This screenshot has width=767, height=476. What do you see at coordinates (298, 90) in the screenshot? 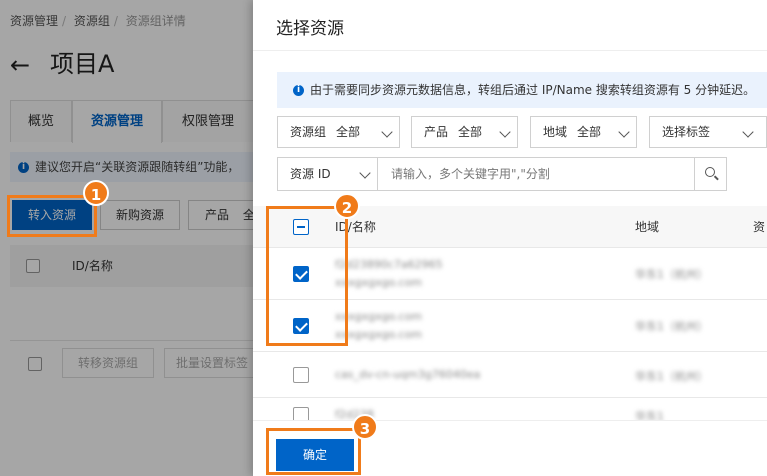
I see `info-icon: i` at bounding box center [298, 90].